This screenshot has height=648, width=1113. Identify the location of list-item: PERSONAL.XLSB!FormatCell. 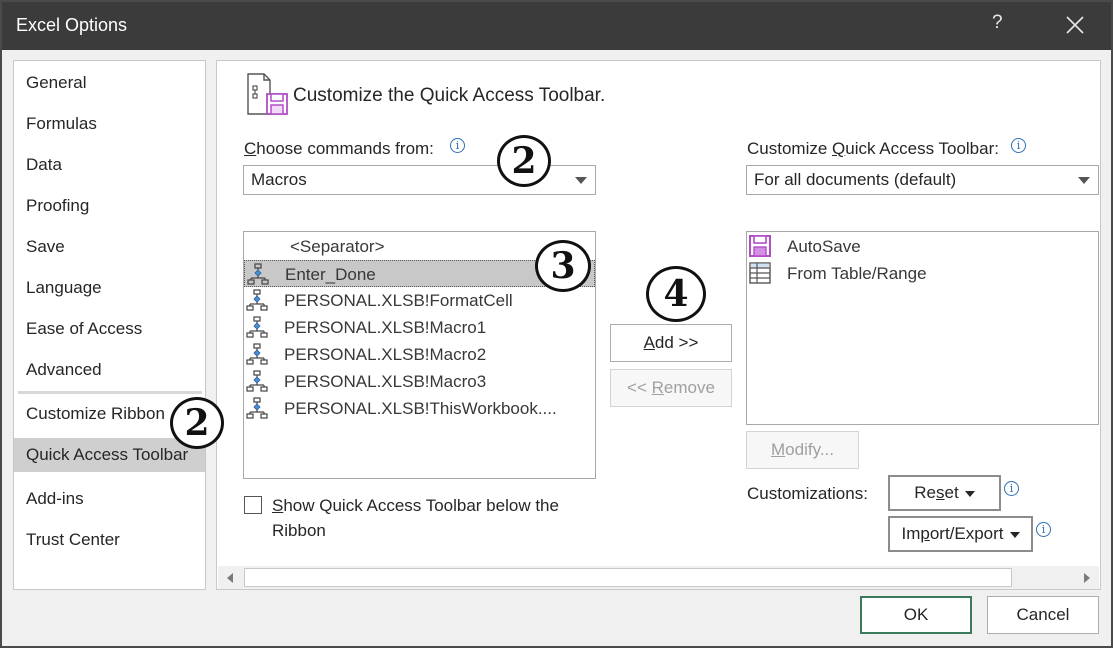
(419, 300).